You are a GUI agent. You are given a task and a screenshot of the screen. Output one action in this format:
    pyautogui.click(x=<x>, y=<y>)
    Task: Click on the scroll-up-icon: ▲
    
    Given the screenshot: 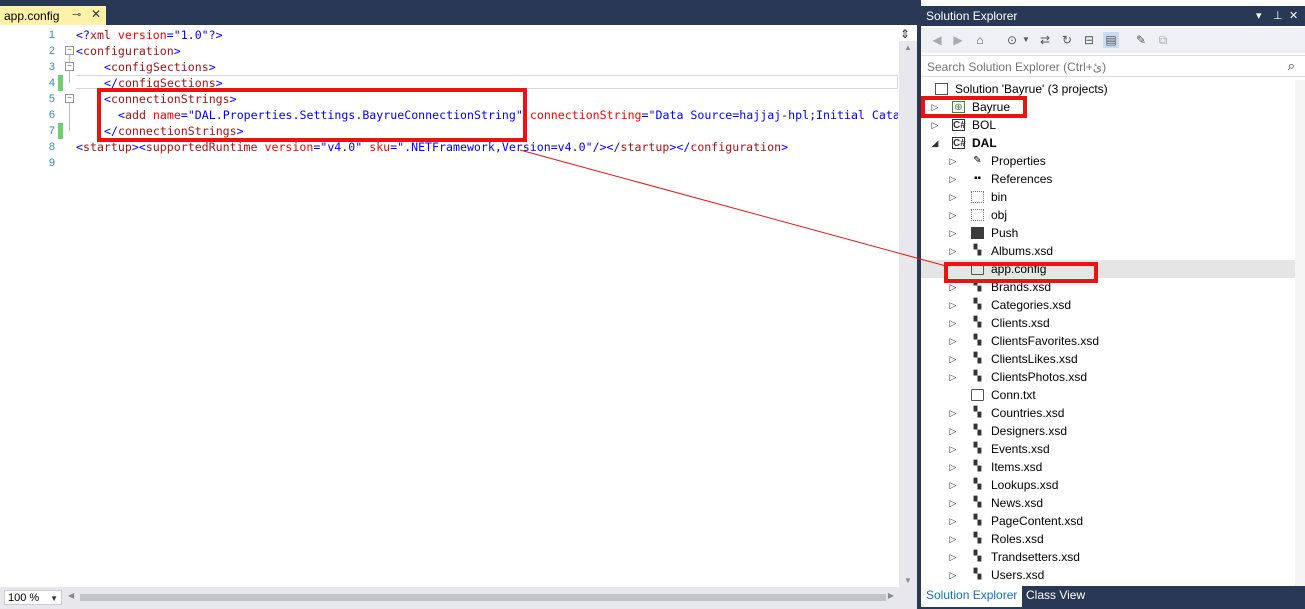 What is the action you would take?
    pyautogui.click(x=908, y=47)
    